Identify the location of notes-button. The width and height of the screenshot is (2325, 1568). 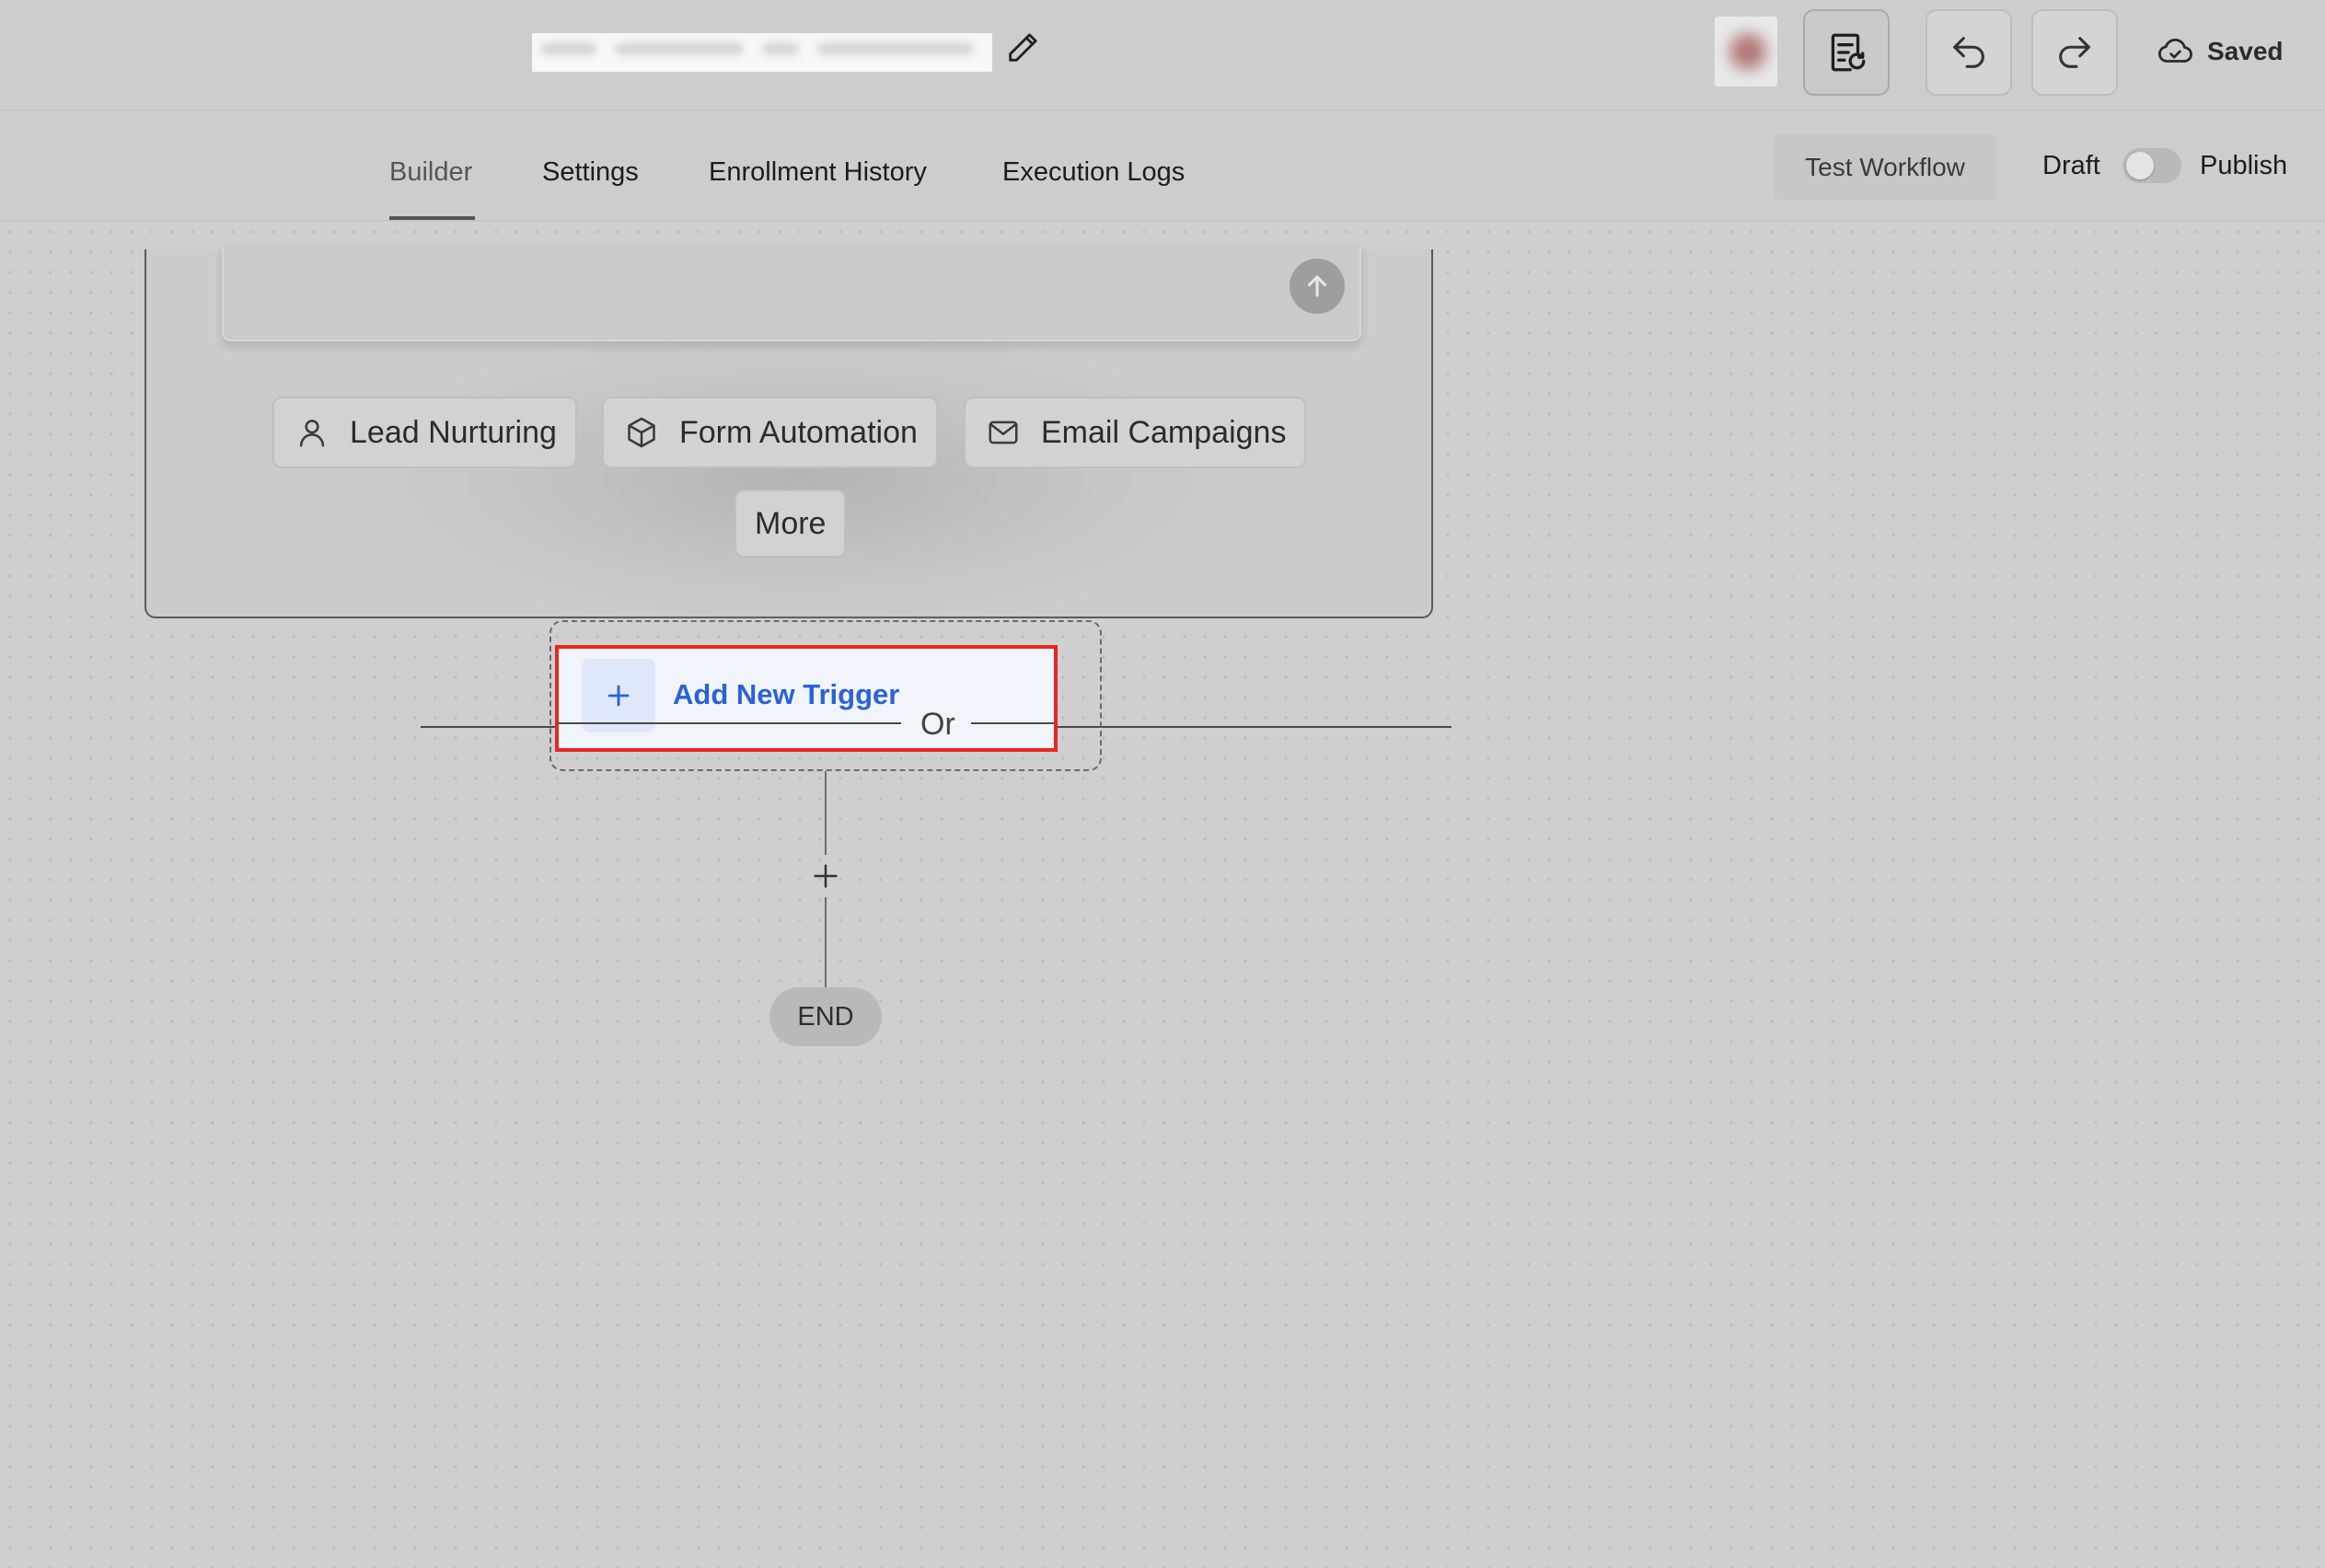
(1846, 52).